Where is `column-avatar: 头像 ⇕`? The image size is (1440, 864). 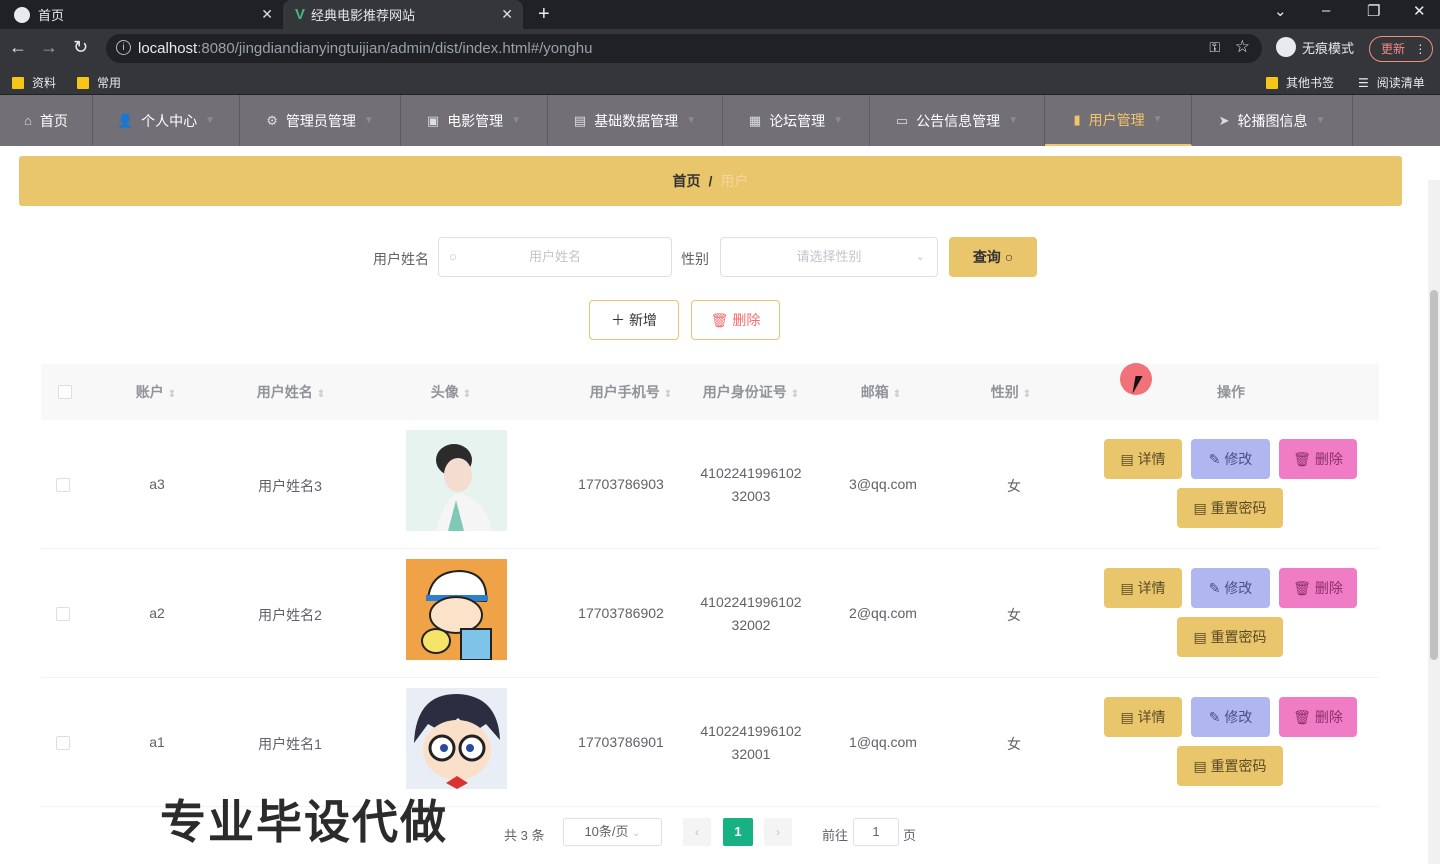 column-avatar: 头像 ⇕ is located at coordinates (451, 392).